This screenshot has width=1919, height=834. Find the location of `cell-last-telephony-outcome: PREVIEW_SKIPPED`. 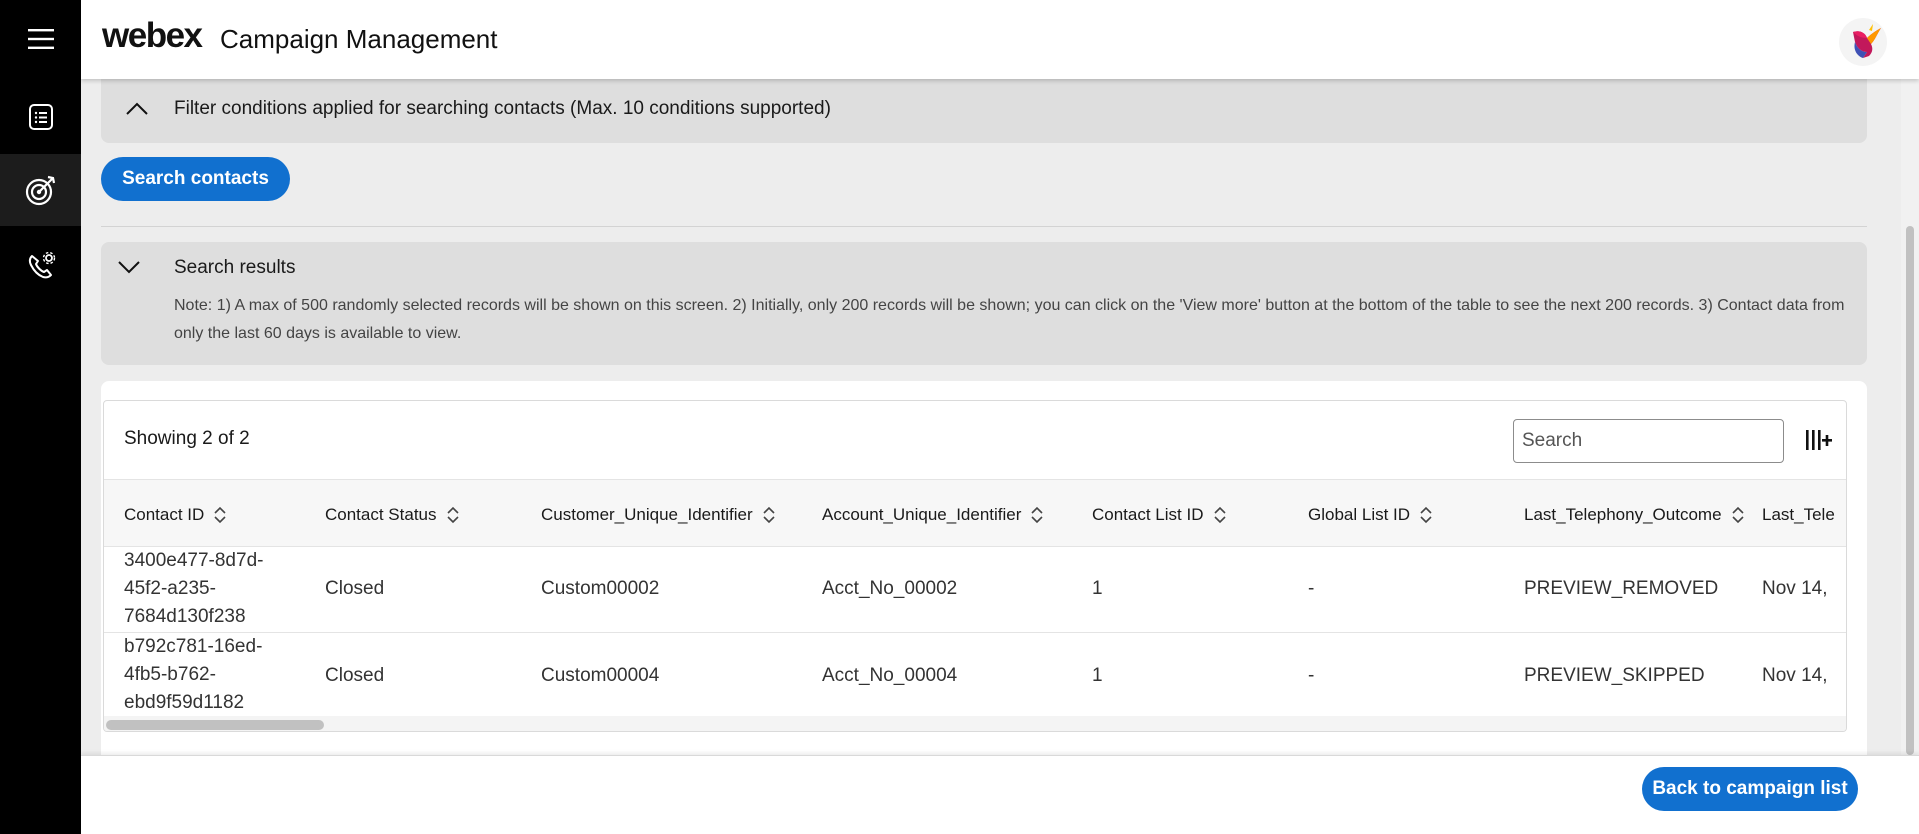

cell-last-telephony-outcome: PREVIEW_SKIPPED is located at coordinates (1614, 675).